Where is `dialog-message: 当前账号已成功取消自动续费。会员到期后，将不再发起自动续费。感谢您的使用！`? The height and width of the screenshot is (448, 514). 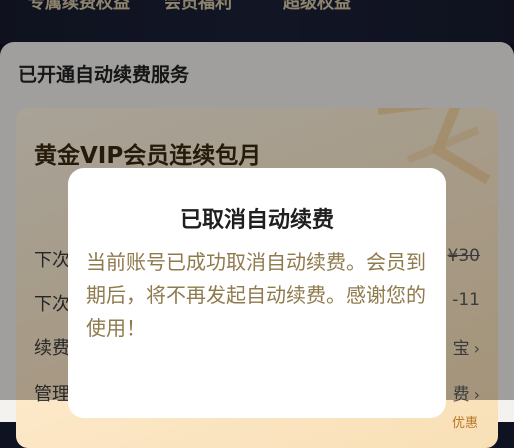
dialog-message: 当前账号已成功取消自动续费。会员到期后，将不再发起自动续费。感谢您的使用！ is located at coordinates (256, 295).